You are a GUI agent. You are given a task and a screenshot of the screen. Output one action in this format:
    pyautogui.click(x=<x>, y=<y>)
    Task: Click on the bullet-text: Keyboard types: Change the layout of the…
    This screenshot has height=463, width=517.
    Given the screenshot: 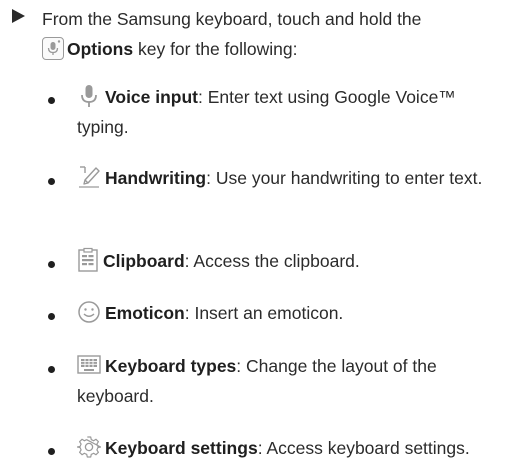 What is the action you would take?
    pyautogui.click(x=292, y=381)
    